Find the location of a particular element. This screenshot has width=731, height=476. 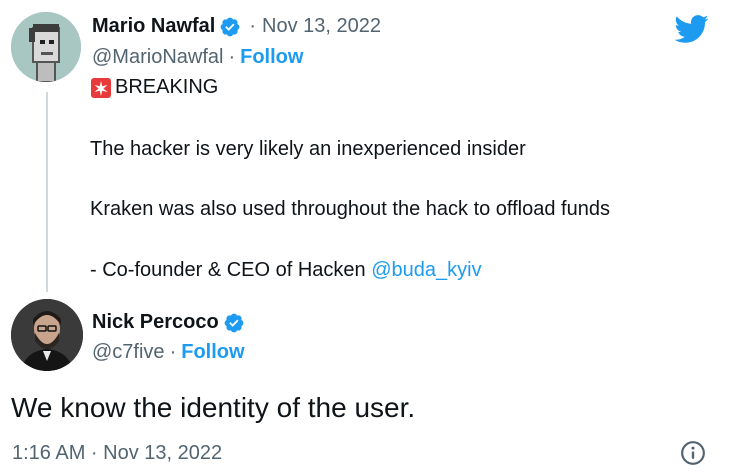

pixel-avatar-icon is located at coordinates (46, 47).